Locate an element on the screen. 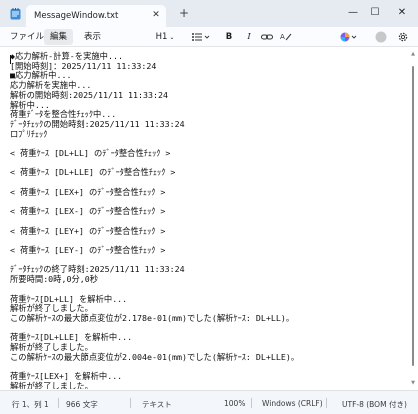 This screenshot has height=414, width=418. clear-formatting-button: A is located at coordinates (286, 37).